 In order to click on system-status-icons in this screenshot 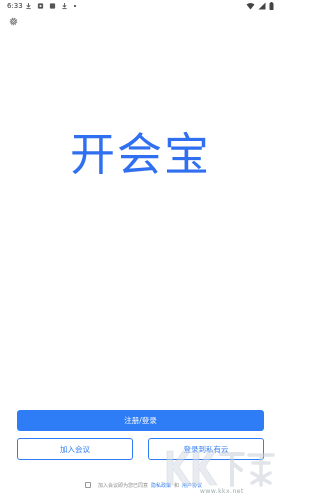, I will do `click(260, 6)`.